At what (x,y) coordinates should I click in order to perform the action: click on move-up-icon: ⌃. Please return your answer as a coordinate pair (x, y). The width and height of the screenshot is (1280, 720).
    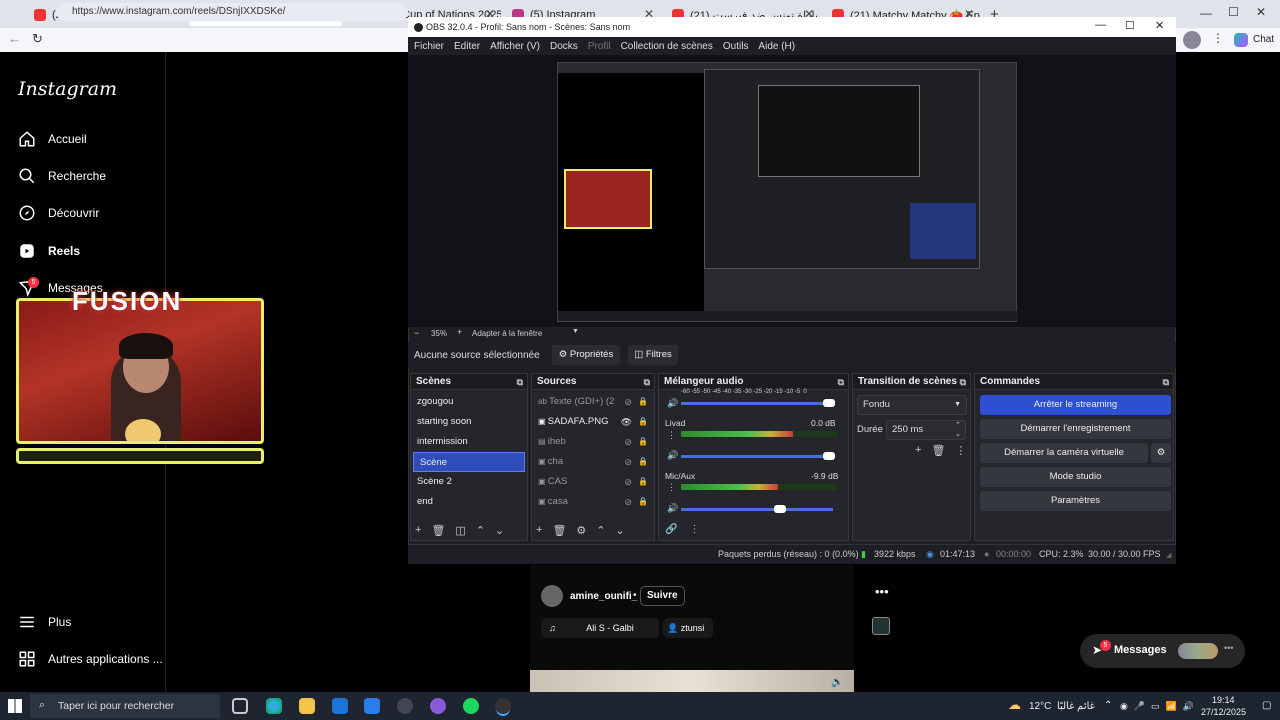
    Looking at the image, I should click on (600, 530).